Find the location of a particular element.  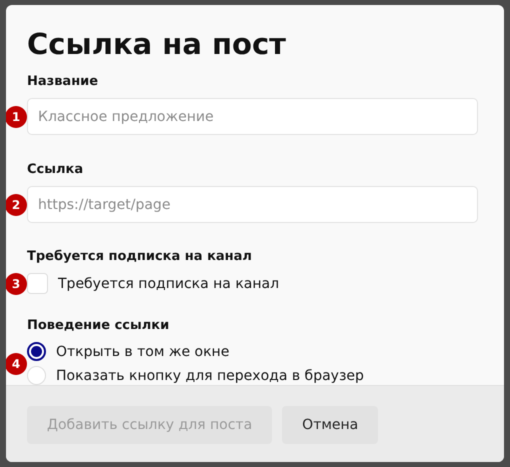

input-field: Классное предложение is located at coordinates (252, 116).